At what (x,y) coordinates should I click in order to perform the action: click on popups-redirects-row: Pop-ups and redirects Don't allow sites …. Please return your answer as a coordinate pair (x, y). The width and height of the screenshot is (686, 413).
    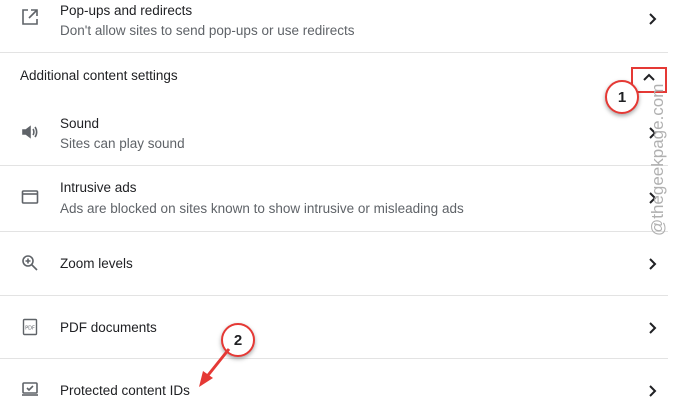
    Looking at the image, I should click on (334, 26).